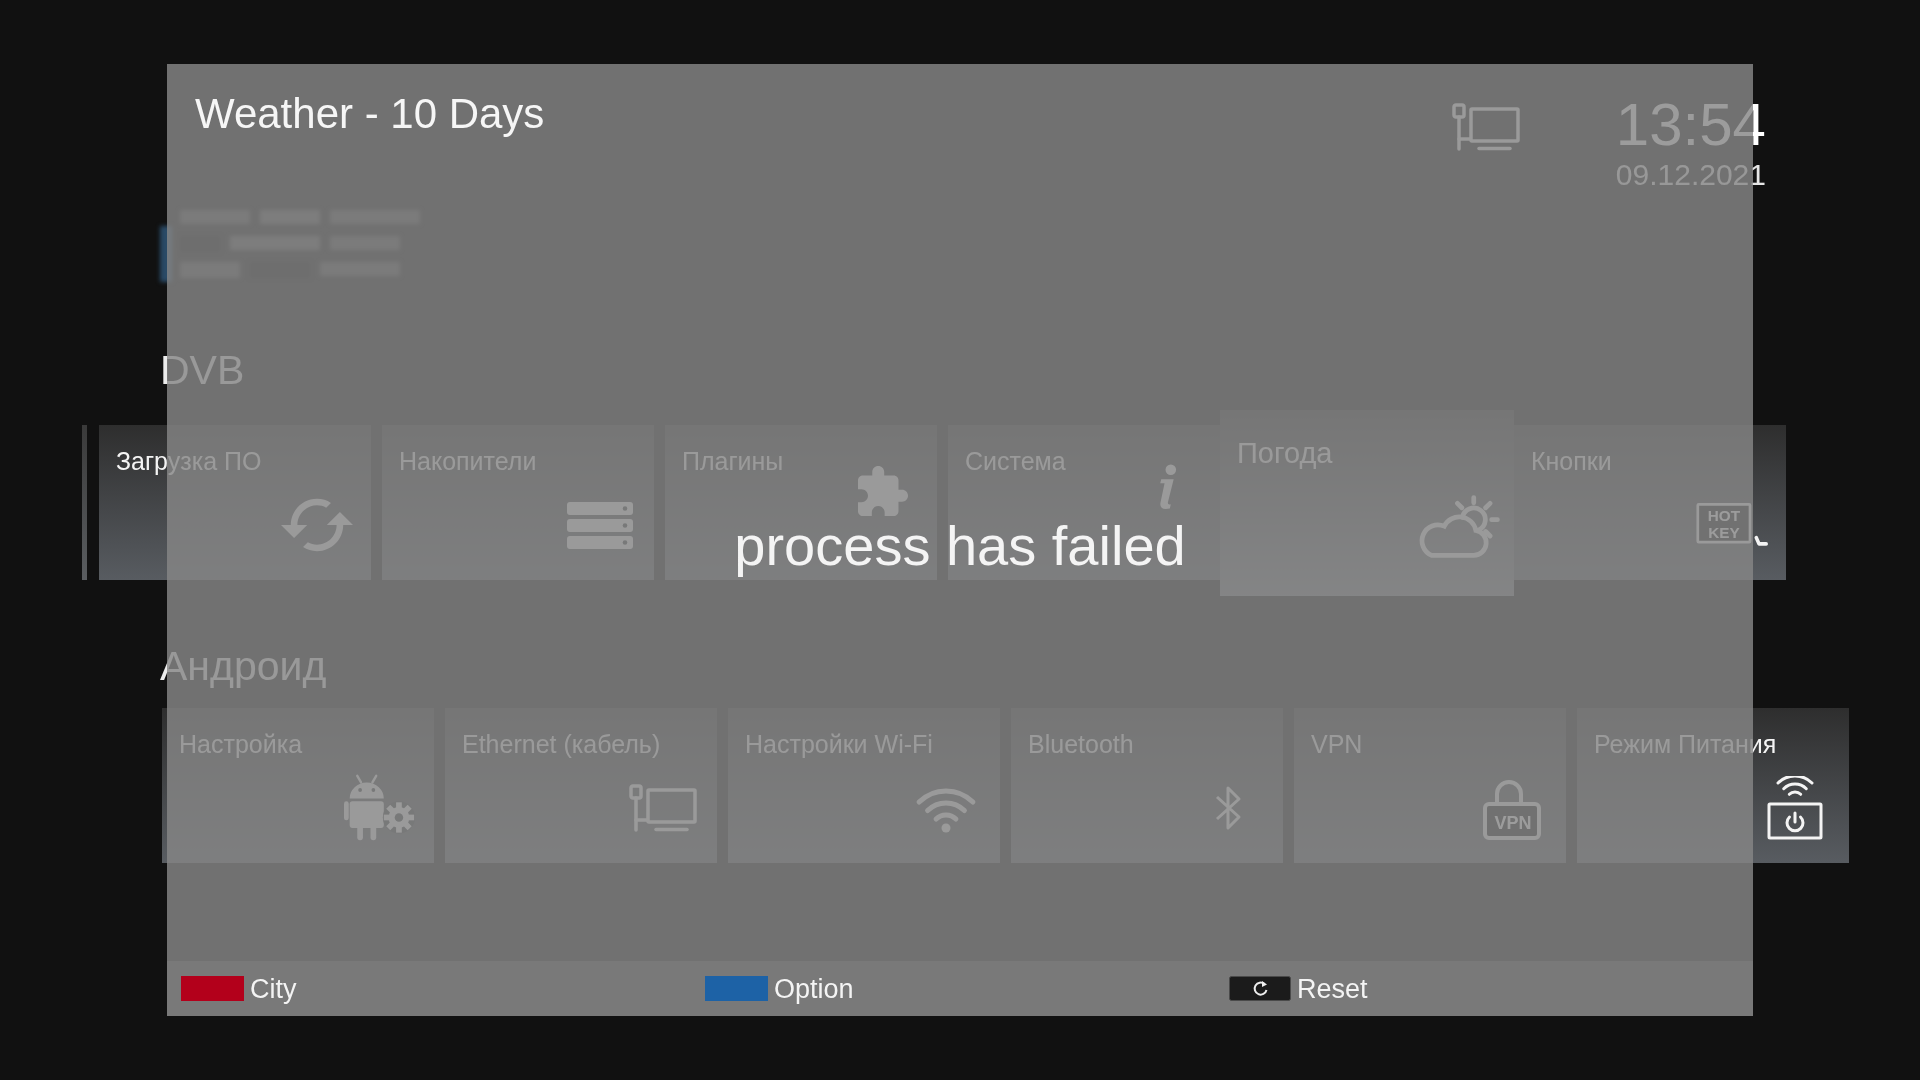 Image resolution: width=1920 pixels, height=1080 pixels. I want to click on dialog-title: Weather - 10 Days, so click(370, 114).